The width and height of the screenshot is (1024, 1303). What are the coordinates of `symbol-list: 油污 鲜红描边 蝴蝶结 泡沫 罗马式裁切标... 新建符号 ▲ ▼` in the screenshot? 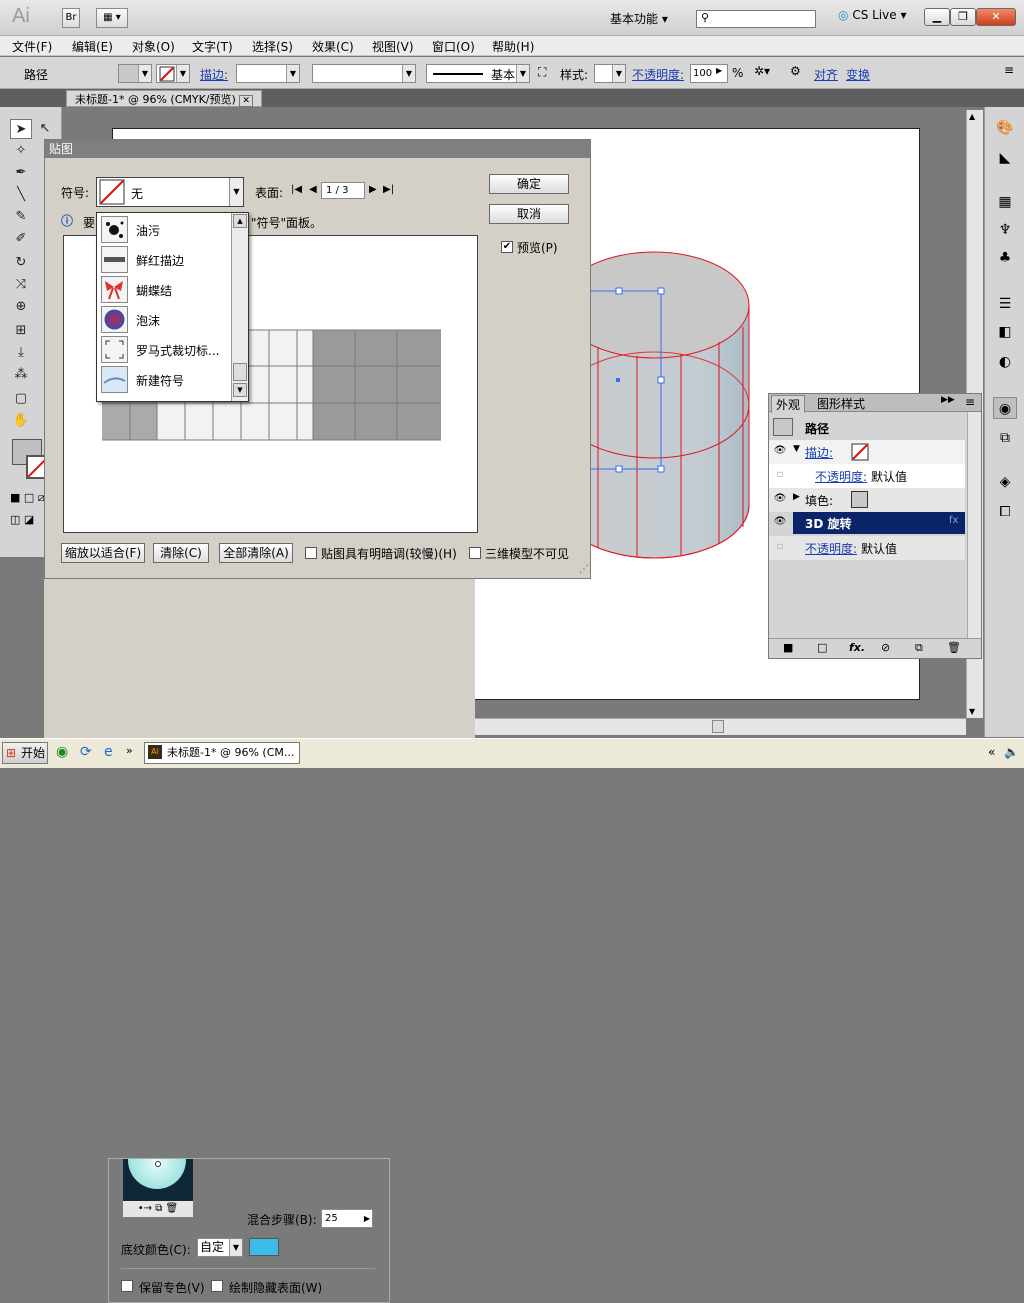 It's located at (172, 307).